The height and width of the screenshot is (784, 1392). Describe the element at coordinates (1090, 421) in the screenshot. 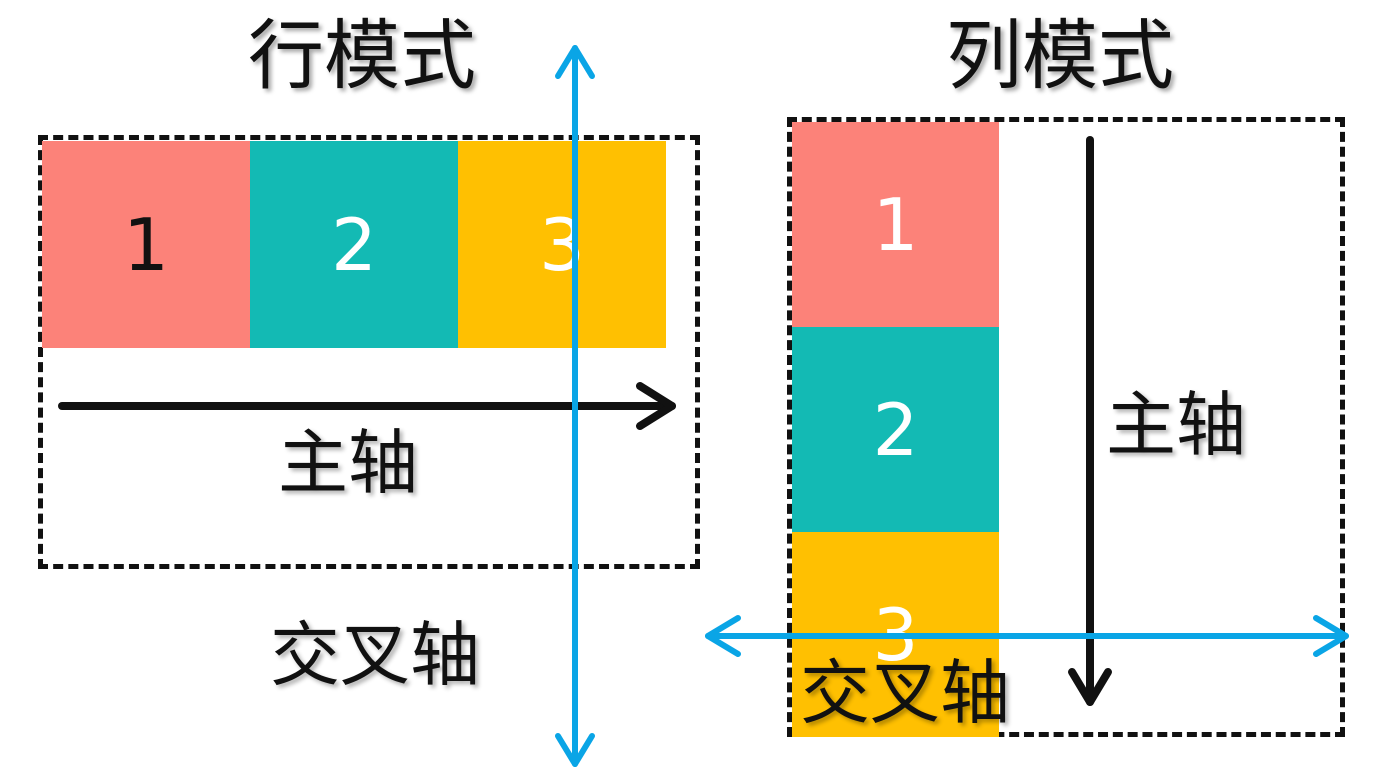

I see `column-main-axis-arrow` at that location.